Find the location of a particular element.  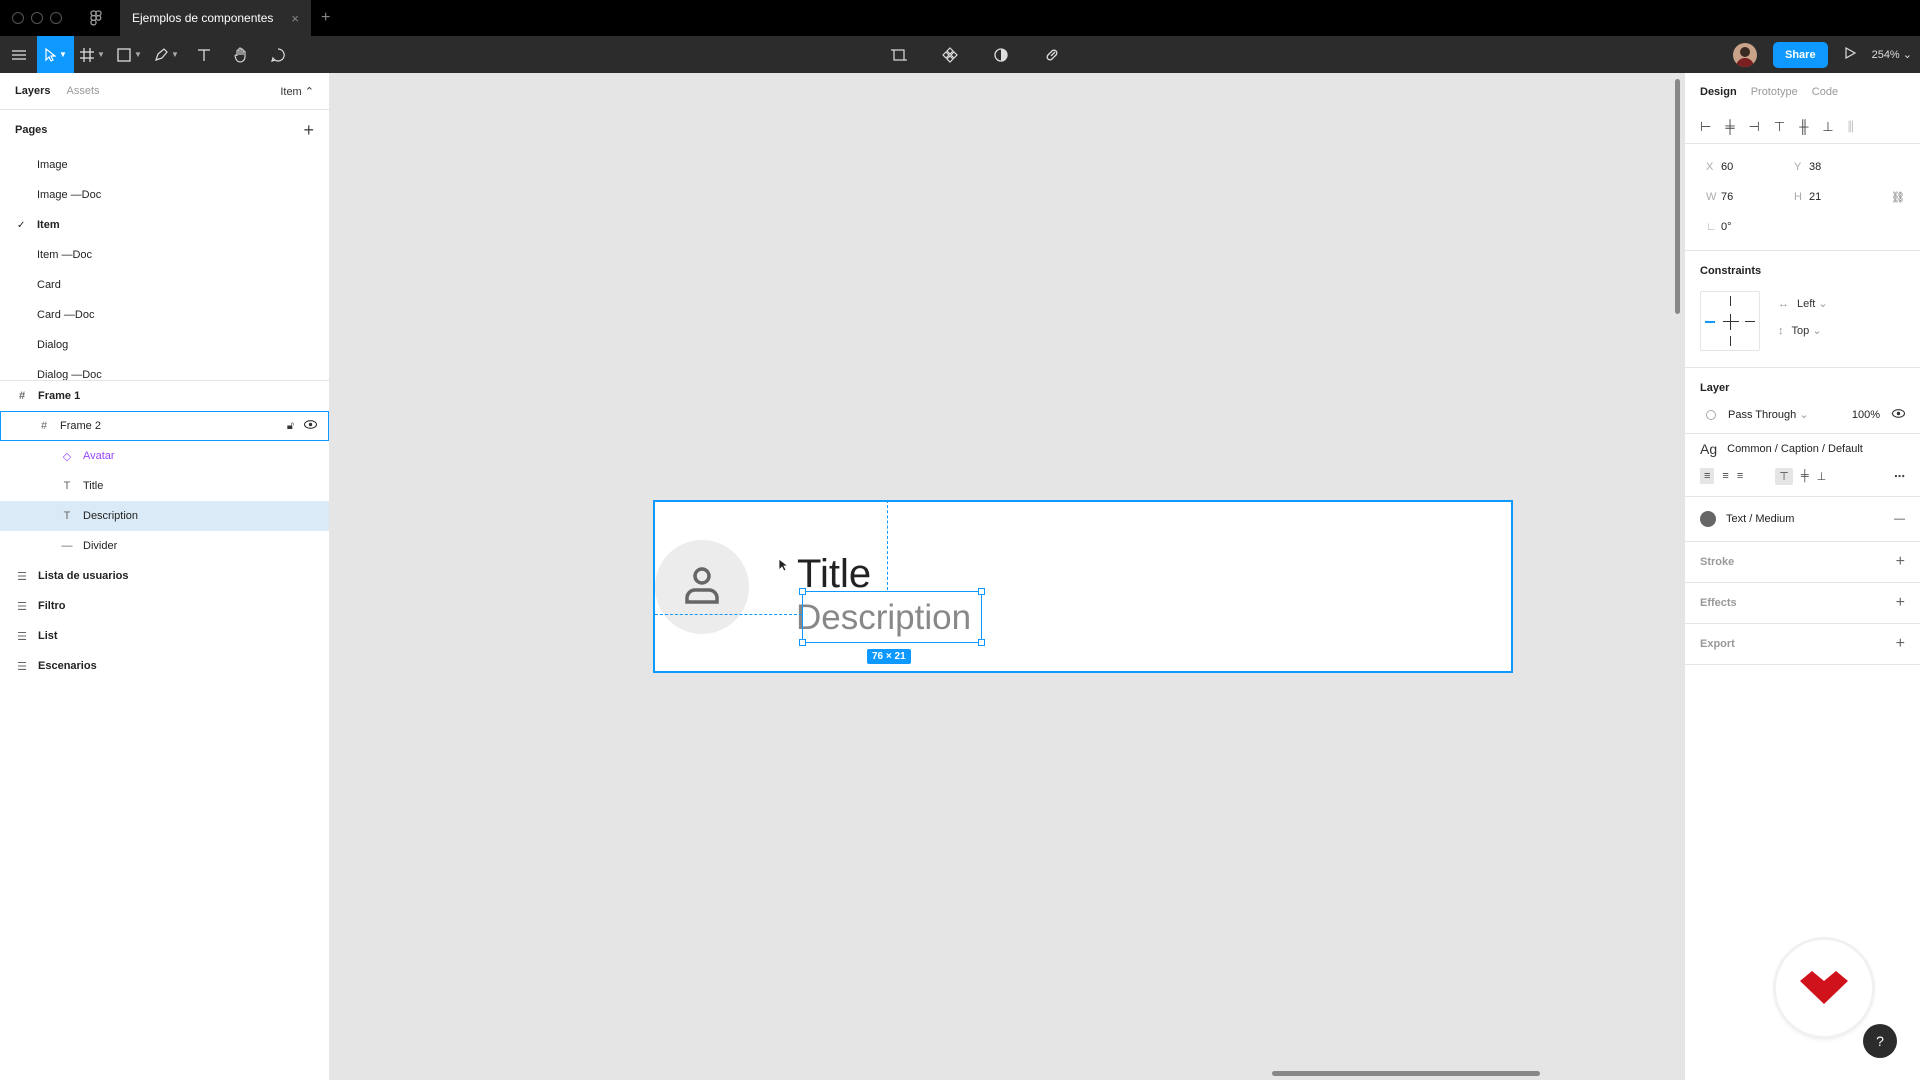

unlock-icon: 🔓︎ is located at coordinates (290, 426).